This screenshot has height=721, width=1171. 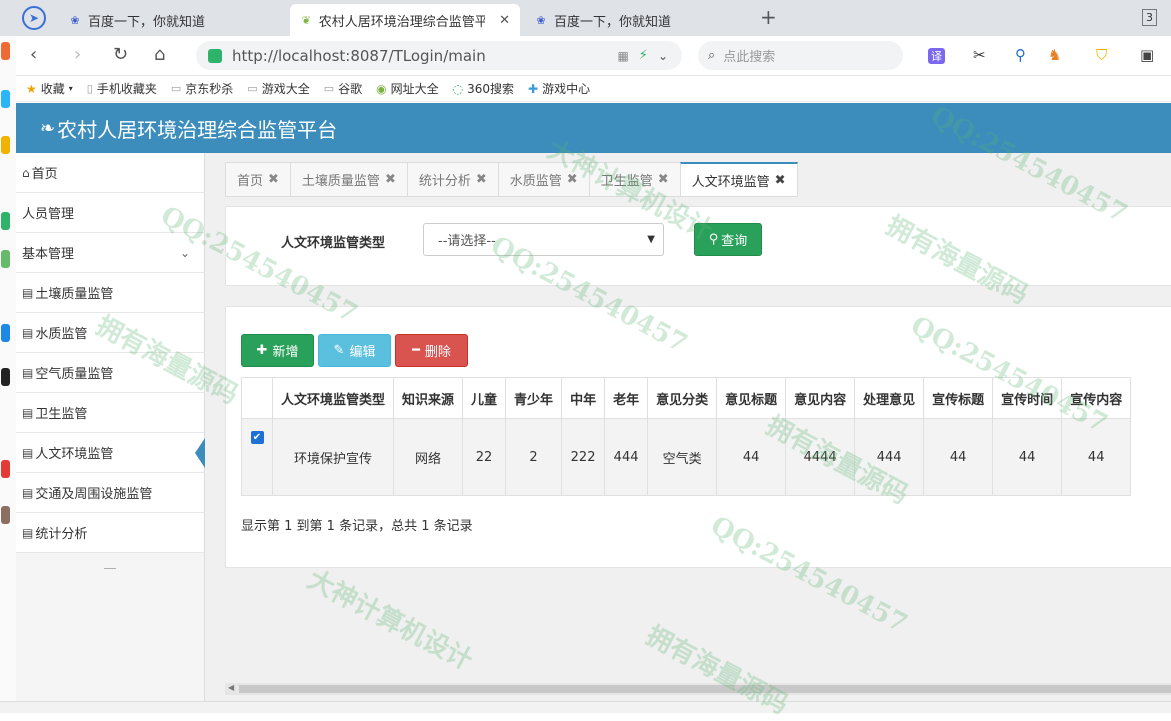 I want to click on column-header: 中年, so click(x=583, y=398).